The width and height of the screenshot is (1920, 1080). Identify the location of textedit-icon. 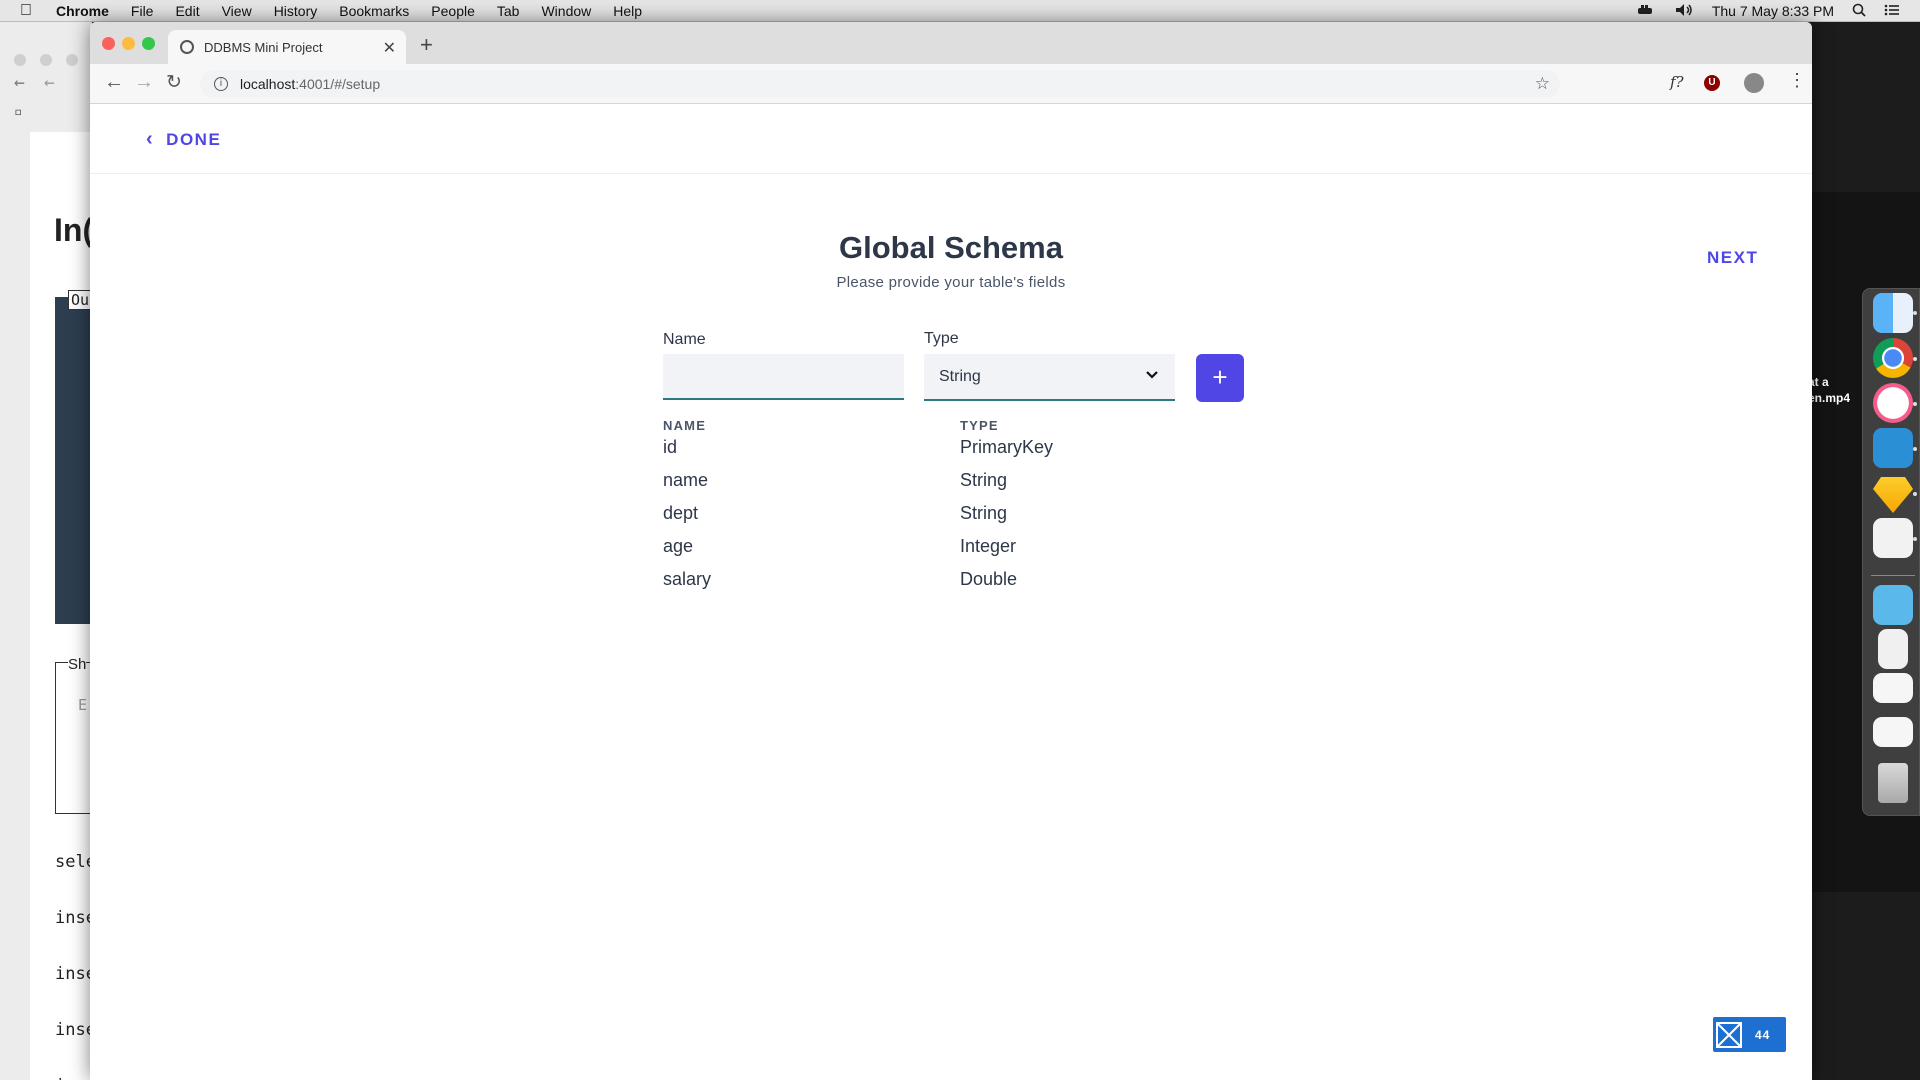
(1893, 538).